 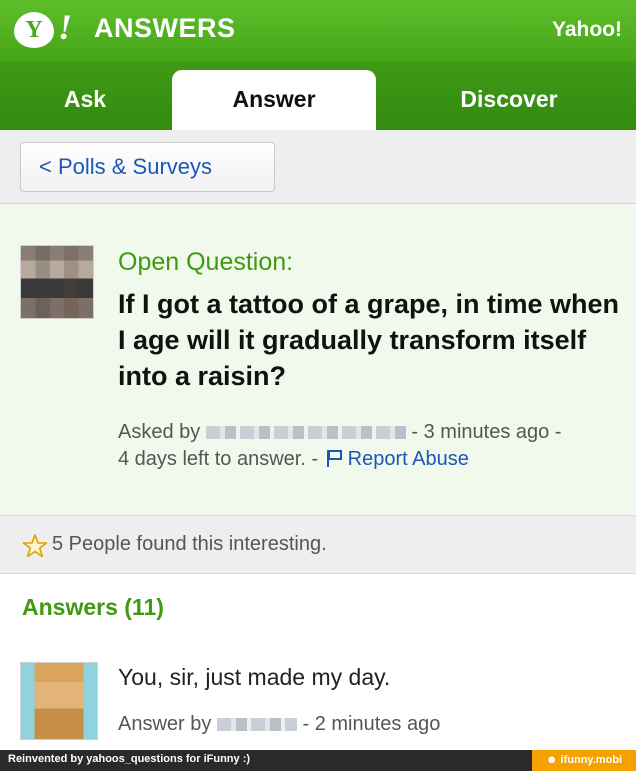 I want to click on question-time-ago: - 3 minutes ago -, so click(x=486, y=432).